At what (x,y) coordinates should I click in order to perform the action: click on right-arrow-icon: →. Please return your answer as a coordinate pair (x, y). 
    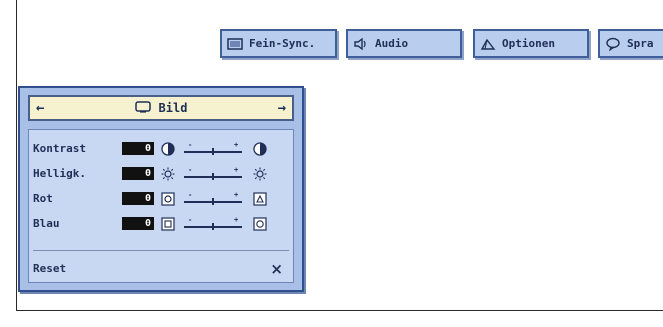
    Looking at the image, I should click on (282, 108).